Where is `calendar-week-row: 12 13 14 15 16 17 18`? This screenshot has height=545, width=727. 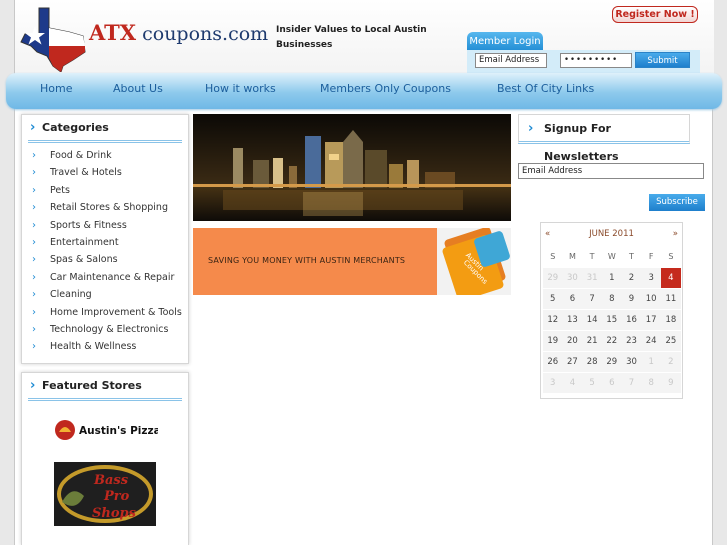 calendar-week-row: 12 13 14 15 16 17 18 is located at coordinates (612, 320).